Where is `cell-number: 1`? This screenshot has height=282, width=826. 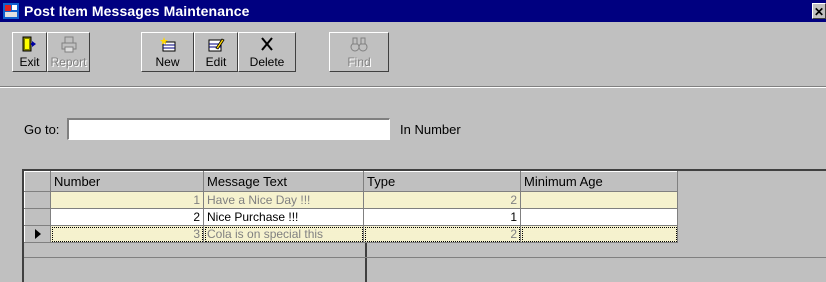 cell-number: 1 is located at coordinates (127, 200).